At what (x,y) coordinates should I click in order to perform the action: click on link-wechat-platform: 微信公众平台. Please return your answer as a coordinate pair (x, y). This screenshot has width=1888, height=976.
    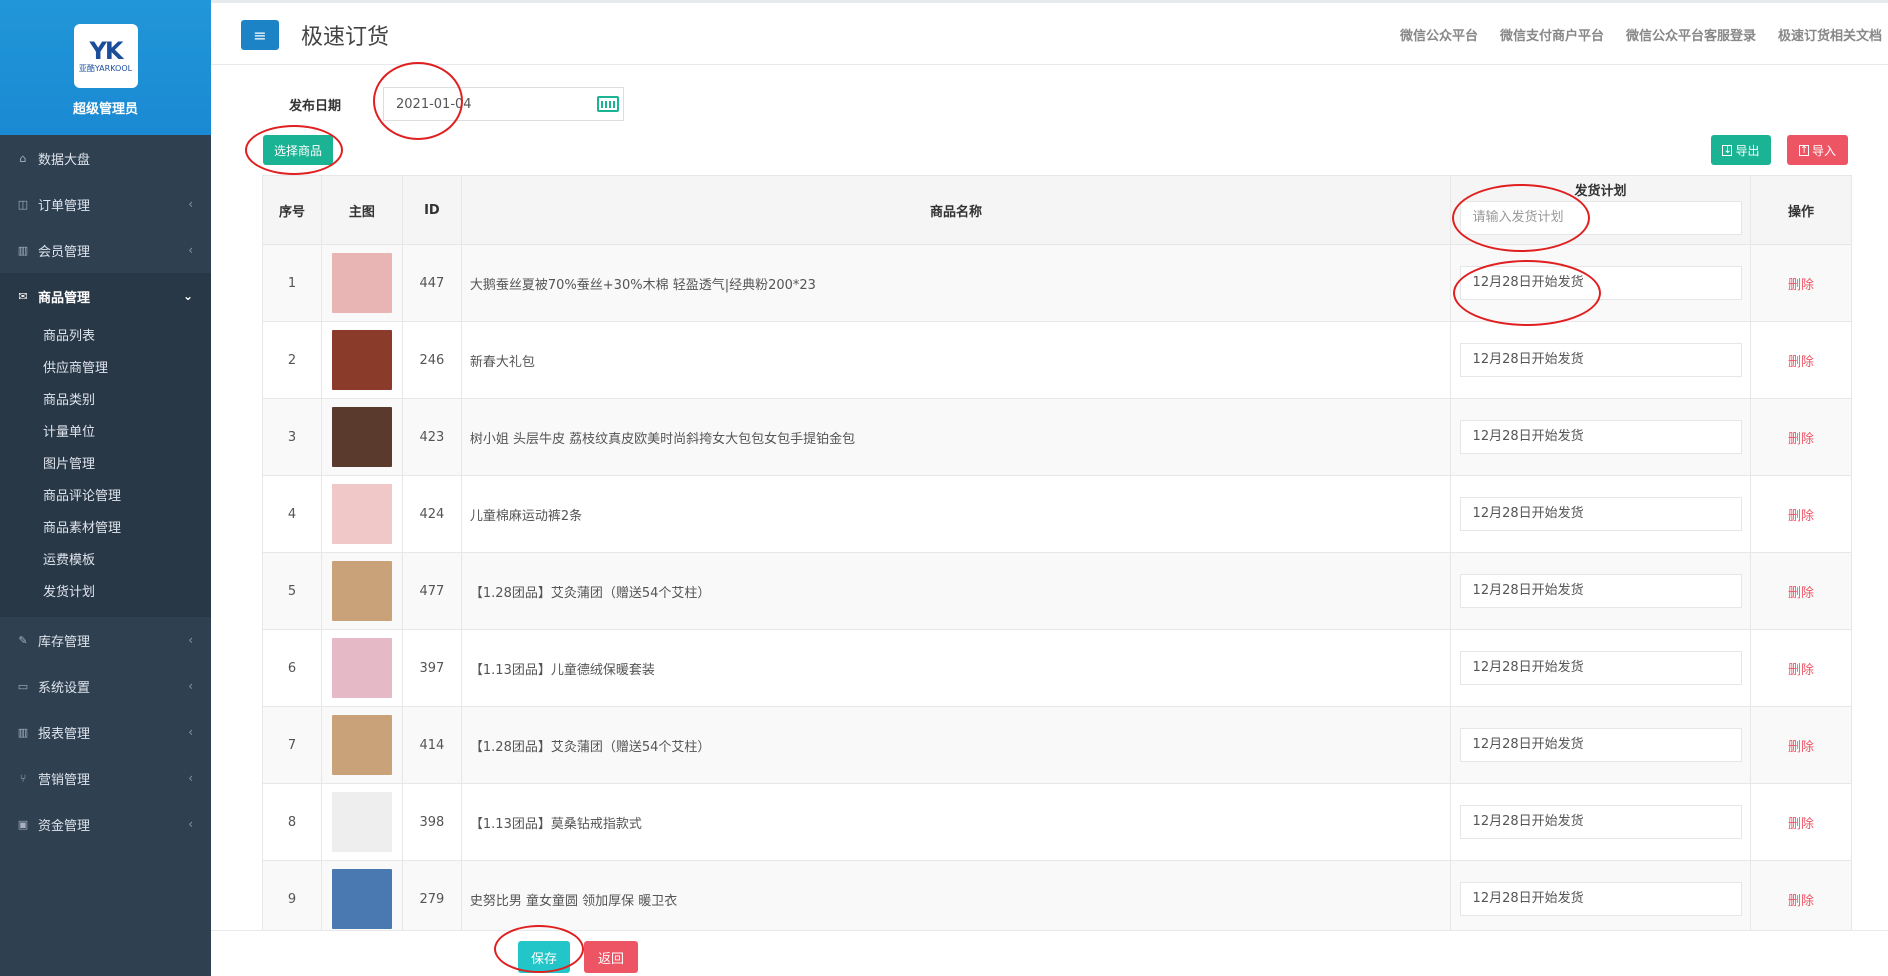
    Looking at the image, I should click on (1439, 34).